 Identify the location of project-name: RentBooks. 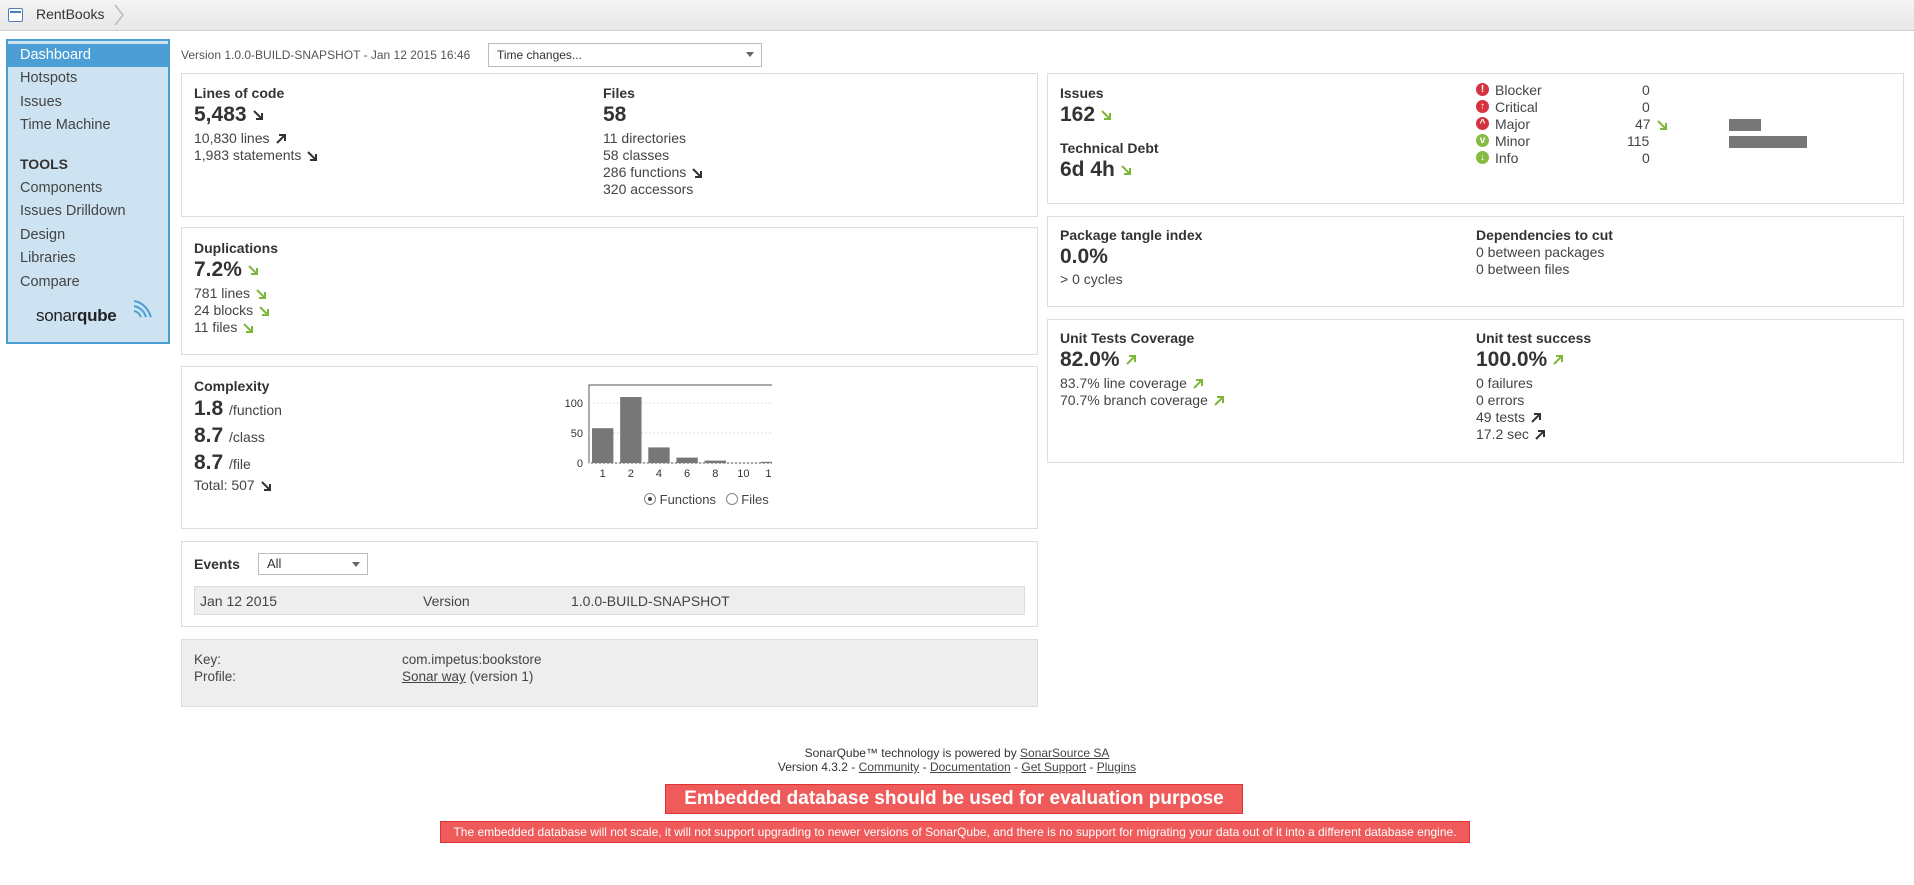
(70, 14).